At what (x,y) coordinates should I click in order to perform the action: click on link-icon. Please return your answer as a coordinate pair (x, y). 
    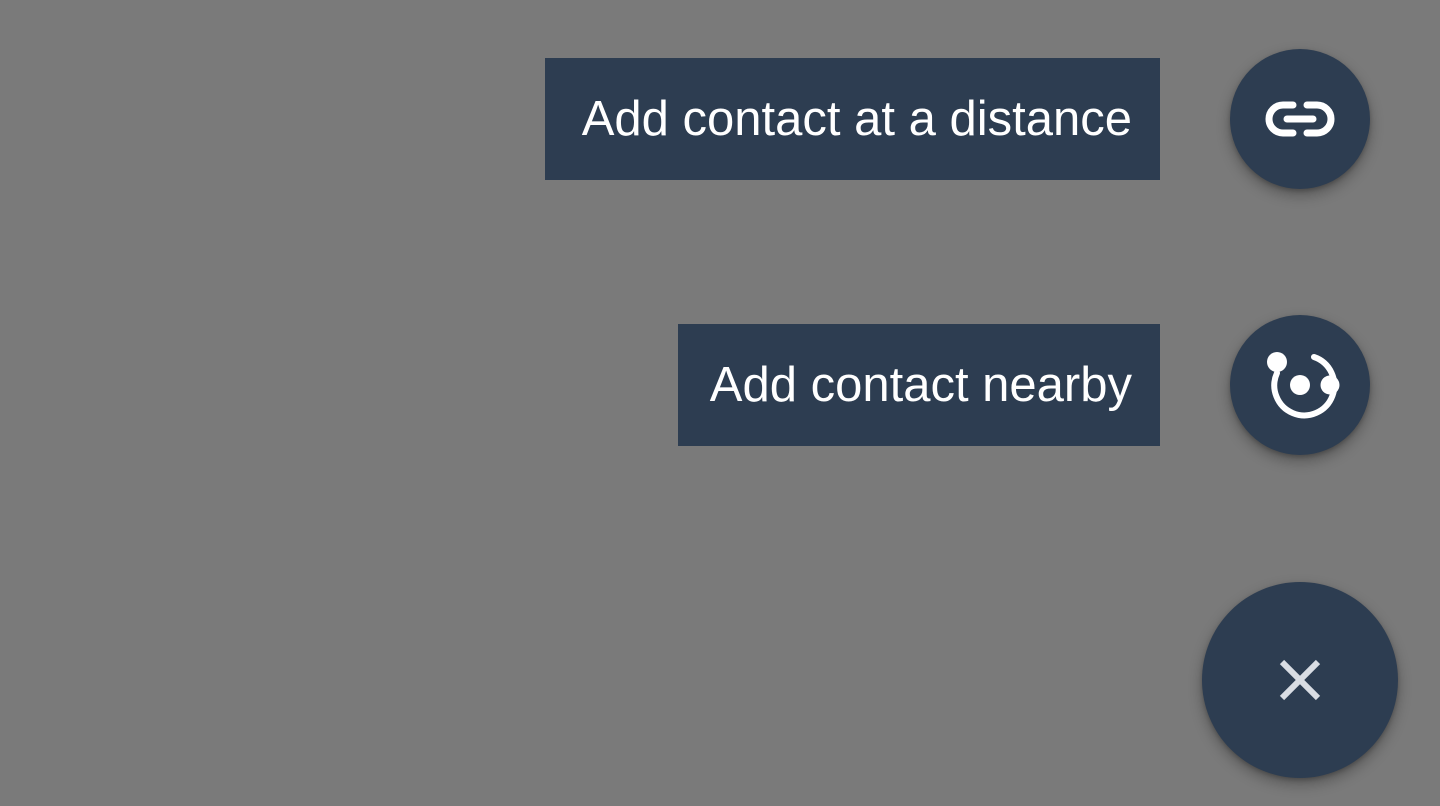
    Looking at the image, I should click on (1300, 119).